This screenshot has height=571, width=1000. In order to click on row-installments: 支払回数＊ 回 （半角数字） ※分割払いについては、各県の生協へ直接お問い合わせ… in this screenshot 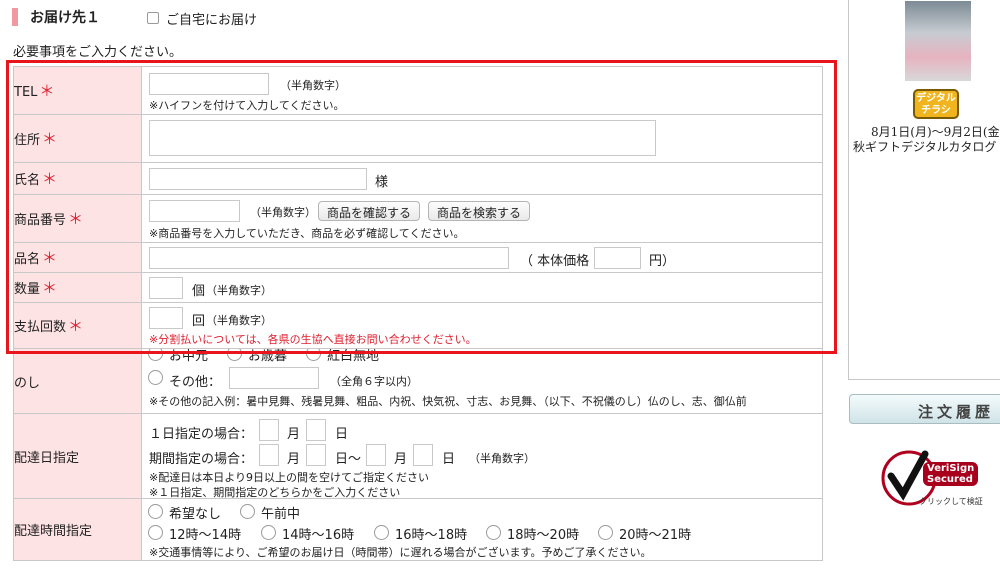, I will do `click(418, 325)`.